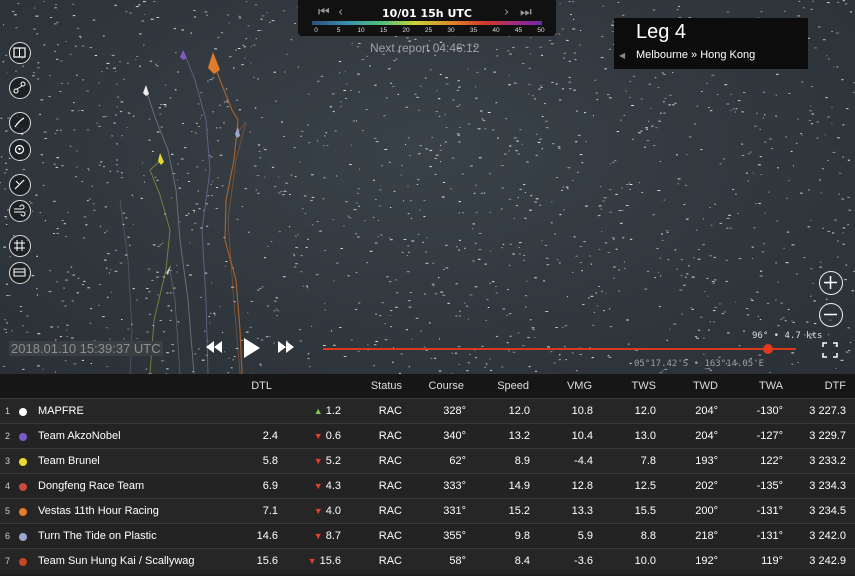 The image size is (855, 576). What do you see at coordinates (582, 411) in the screenshot?
I see `cell-vmg: 10.8` at bounding box center [582, 411].